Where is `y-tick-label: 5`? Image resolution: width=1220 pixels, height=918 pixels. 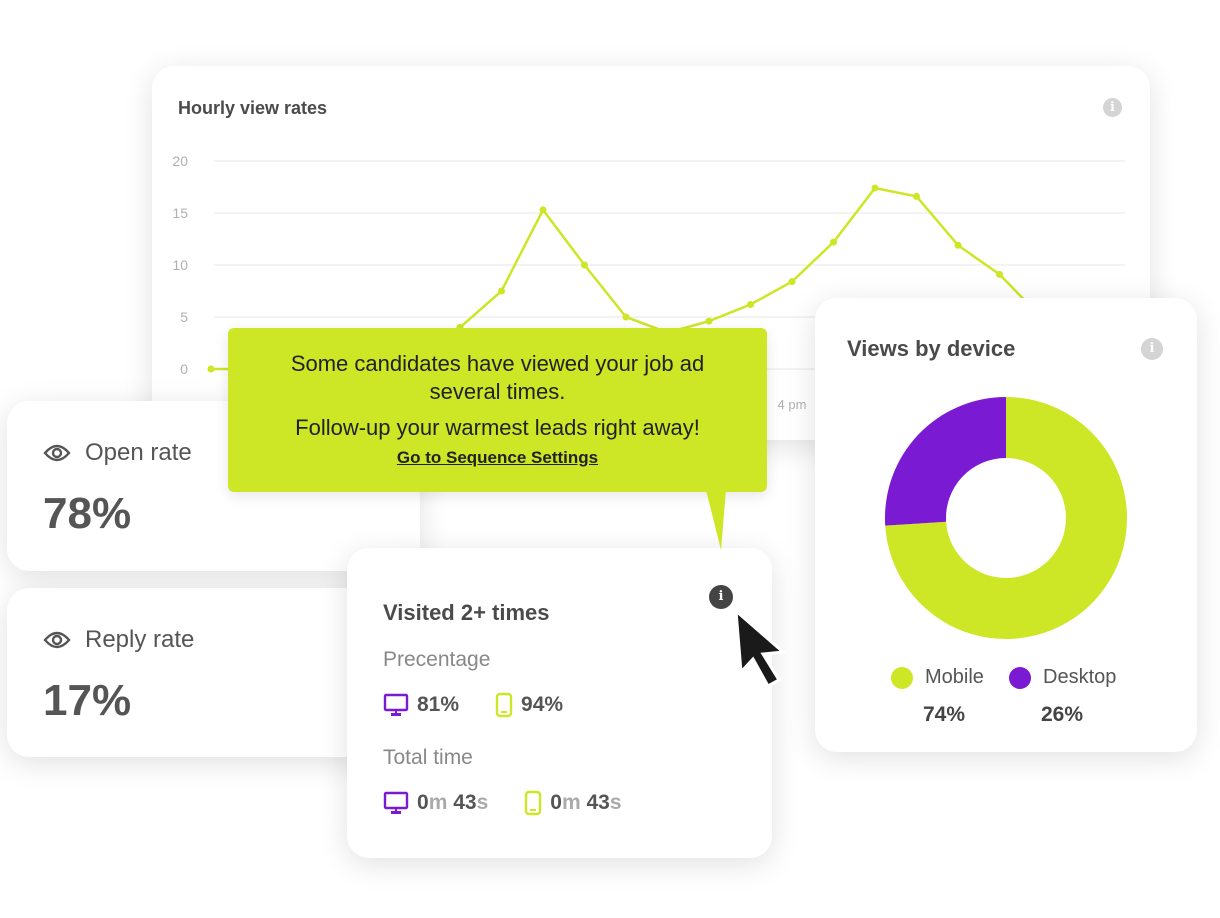
y-tick-label: 5 is located at coordinates (184, 317).